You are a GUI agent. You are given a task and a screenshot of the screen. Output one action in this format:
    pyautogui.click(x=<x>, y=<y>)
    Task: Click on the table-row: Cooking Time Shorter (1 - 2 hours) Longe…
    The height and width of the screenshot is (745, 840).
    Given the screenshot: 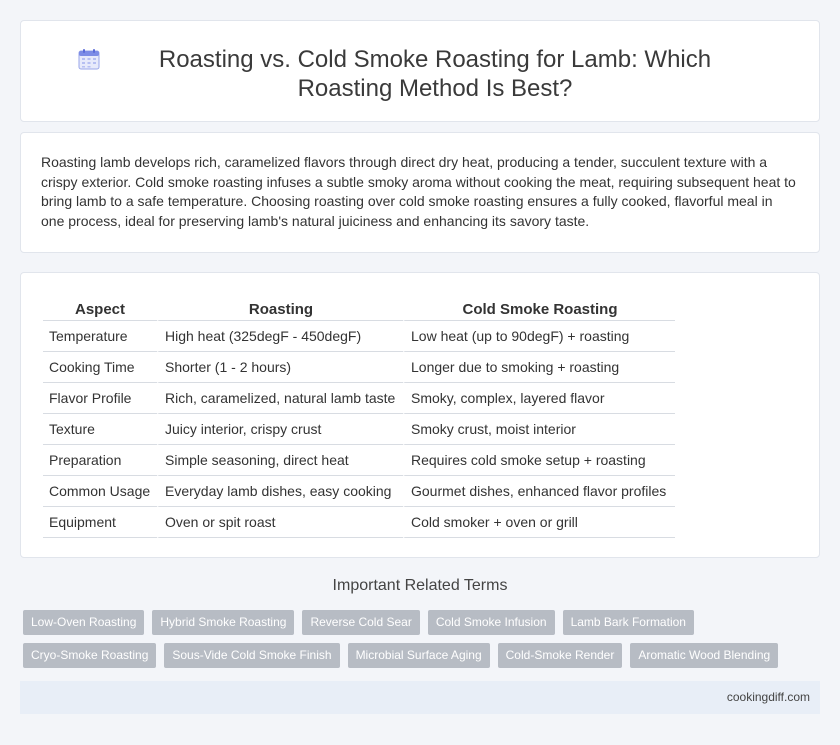 What is the action you would take?
    pyautogui.click(x=359, y=367)
    